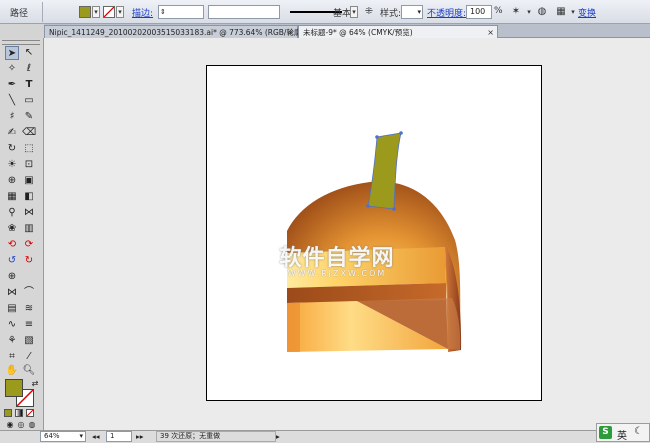 The height and width of the screenshot is (443, 650). Describe the element at coordinates (366, 267) in the screenshot. I see `cream-layer` at that location.